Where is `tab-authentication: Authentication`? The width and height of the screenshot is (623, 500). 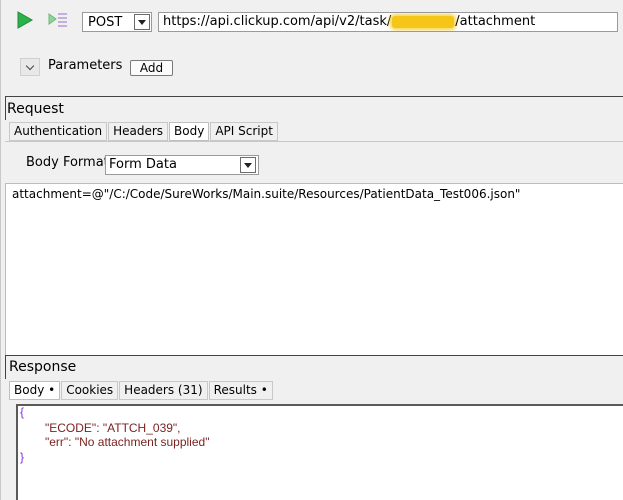 tab-authentication: Authentication is located at coordinates (58, 131).